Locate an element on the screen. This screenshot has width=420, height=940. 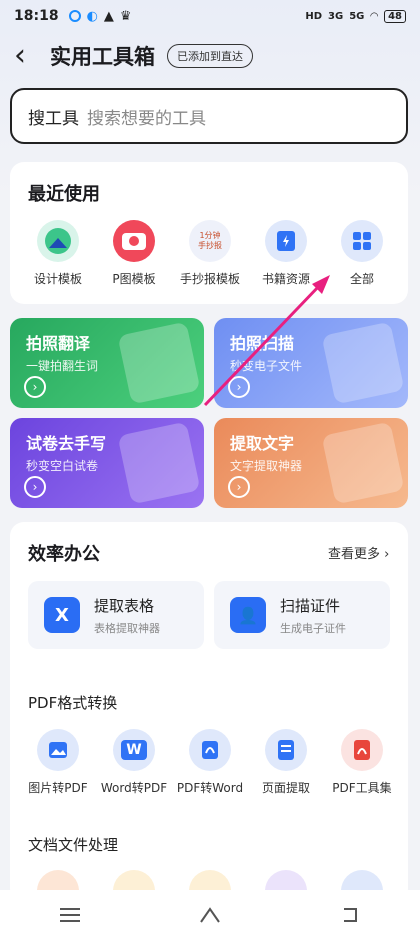
menu-icon is located at coordinates (70, 915).